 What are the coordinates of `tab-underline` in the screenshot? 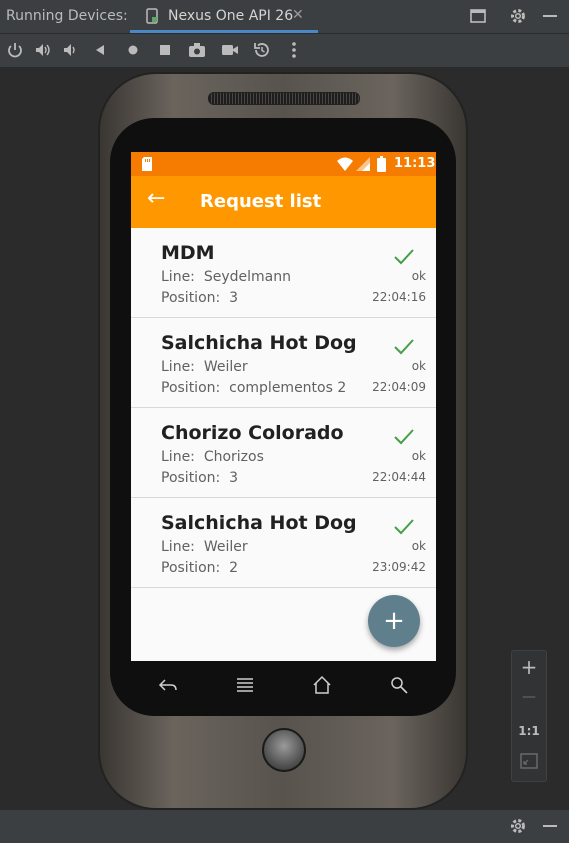 It's located at (224, 31).